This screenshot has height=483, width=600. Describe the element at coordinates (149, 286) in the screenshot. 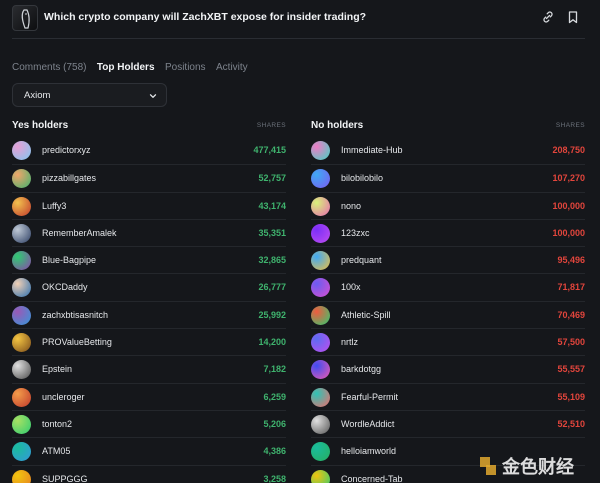

I see `holder-row: OKCDaddy 26,777` at that location.